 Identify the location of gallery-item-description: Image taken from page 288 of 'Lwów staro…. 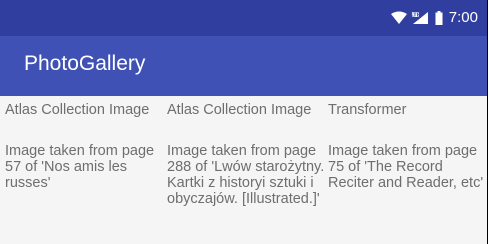
(246, 175).